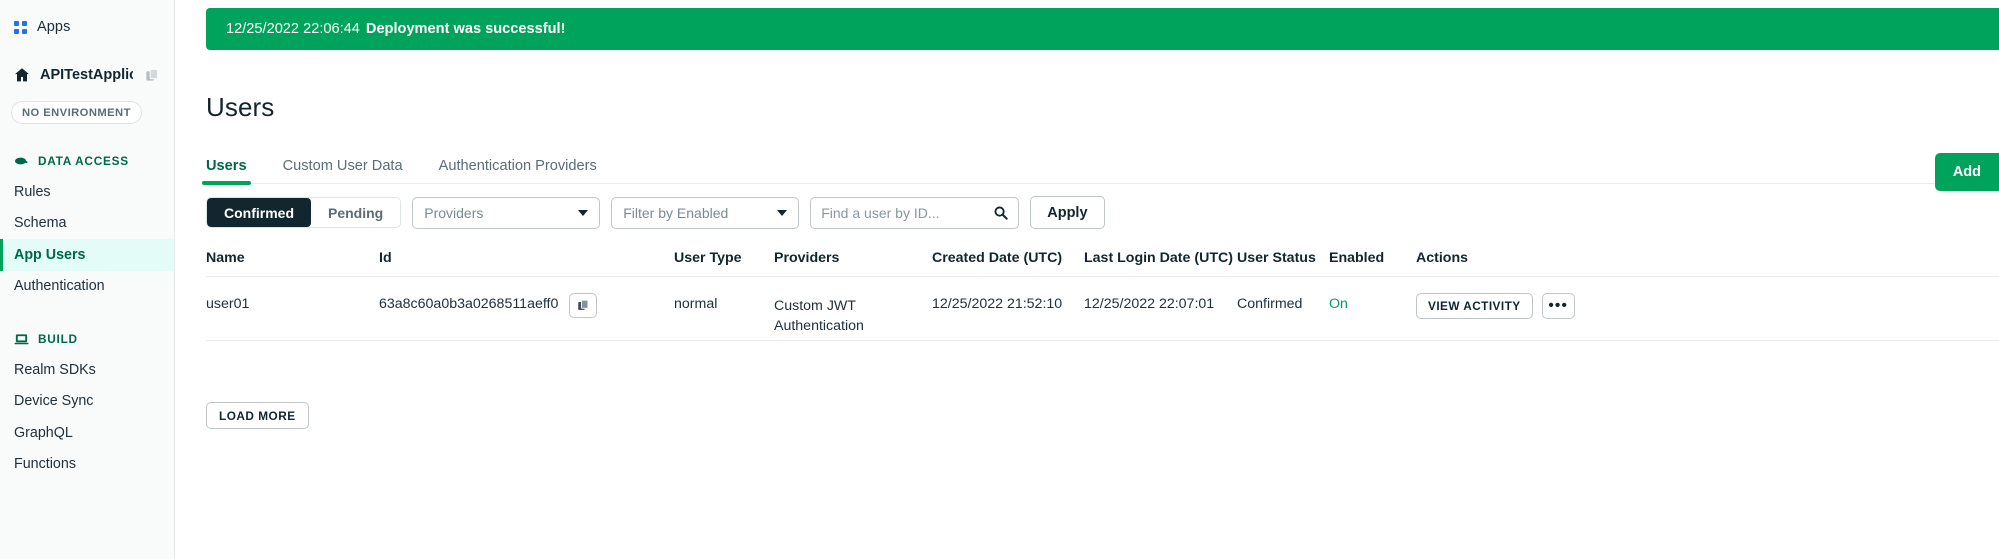 The width and height of the screenshot is (1999, 559). I want to click on banner-timestamp: 12/25/2022 22:06:44, so click(293, 29).